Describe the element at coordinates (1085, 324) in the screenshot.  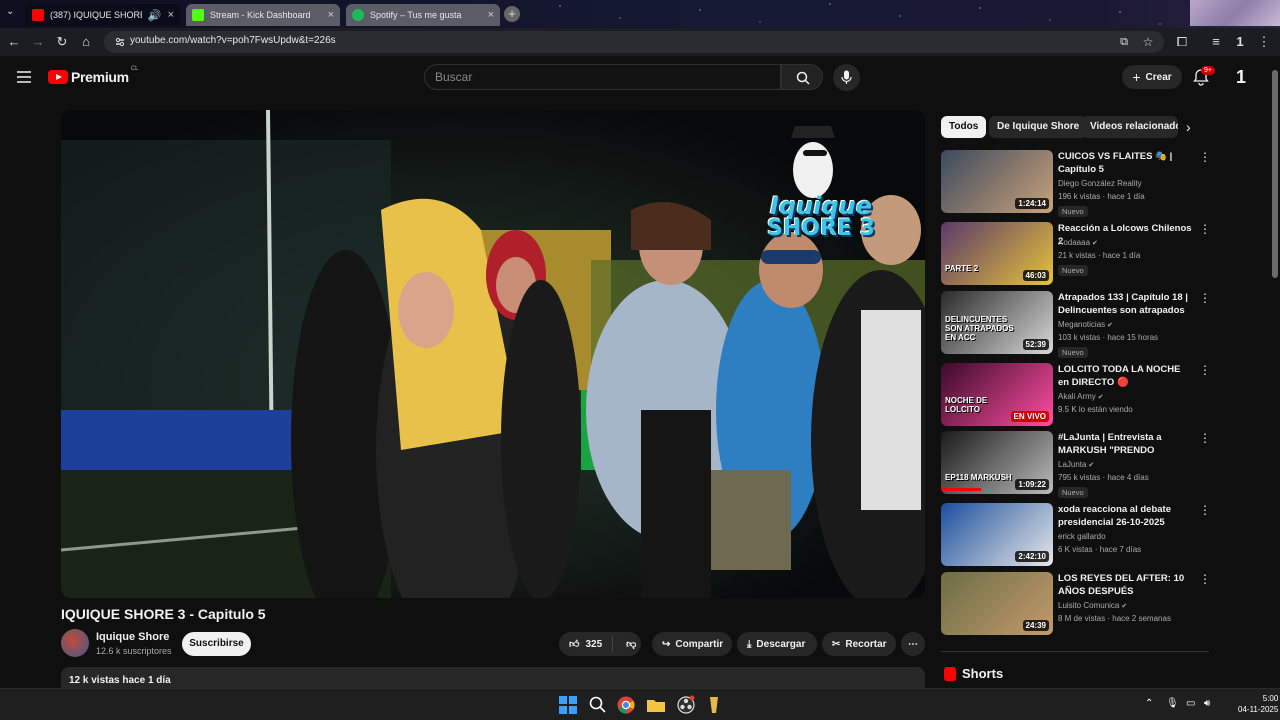
I see `recommended-channel: Meganoticias ✔` at that location.